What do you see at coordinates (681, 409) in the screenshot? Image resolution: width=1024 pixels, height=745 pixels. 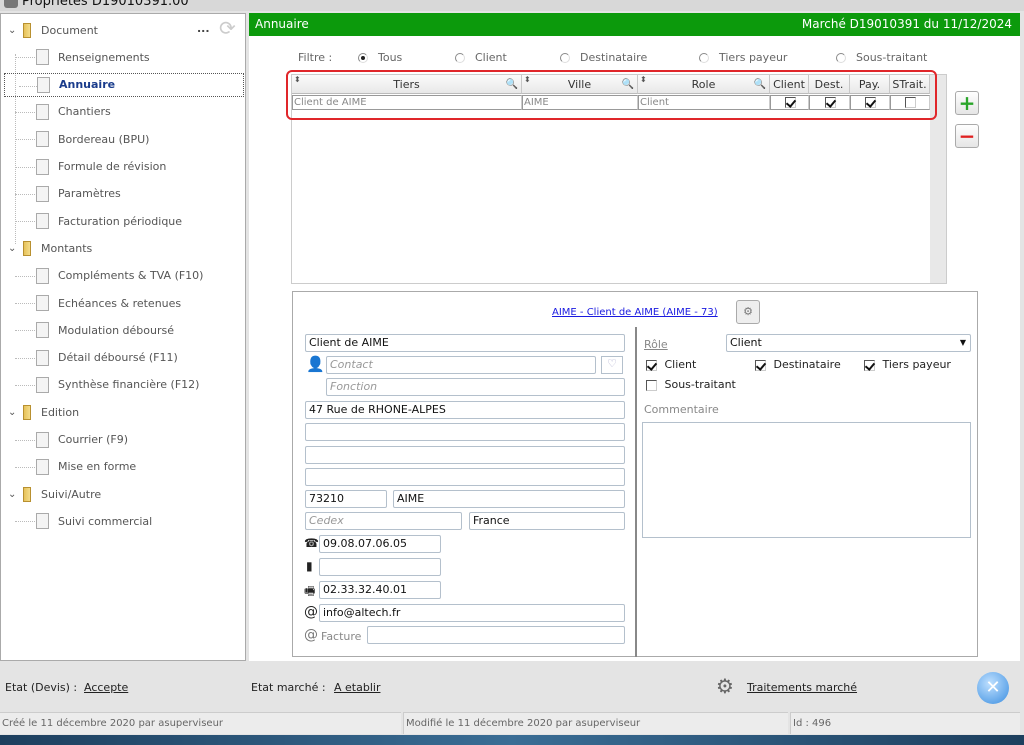 I see `comment-label: Commentaire` at bounding box center [681, 409].